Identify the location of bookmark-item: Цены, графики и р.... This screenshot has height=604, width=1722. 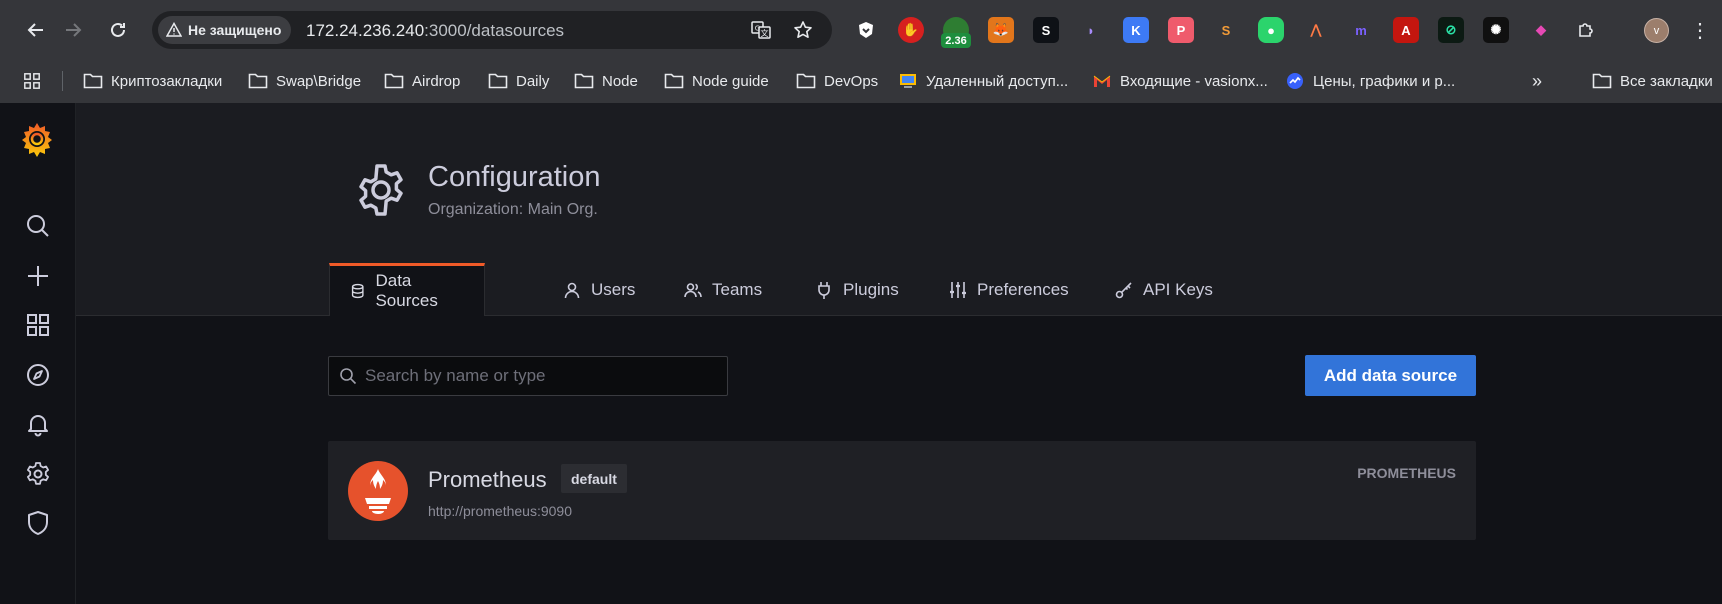
(1370, 81).